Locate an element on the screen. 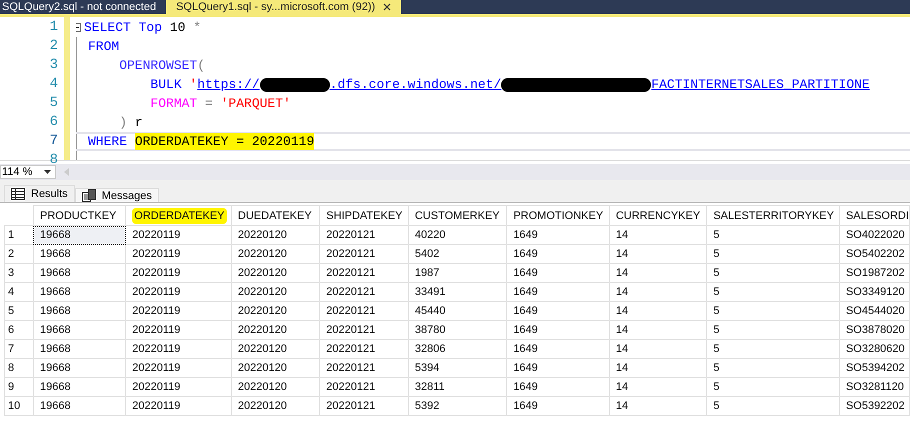  row-number: 5 is located at coordinates (19, 311).